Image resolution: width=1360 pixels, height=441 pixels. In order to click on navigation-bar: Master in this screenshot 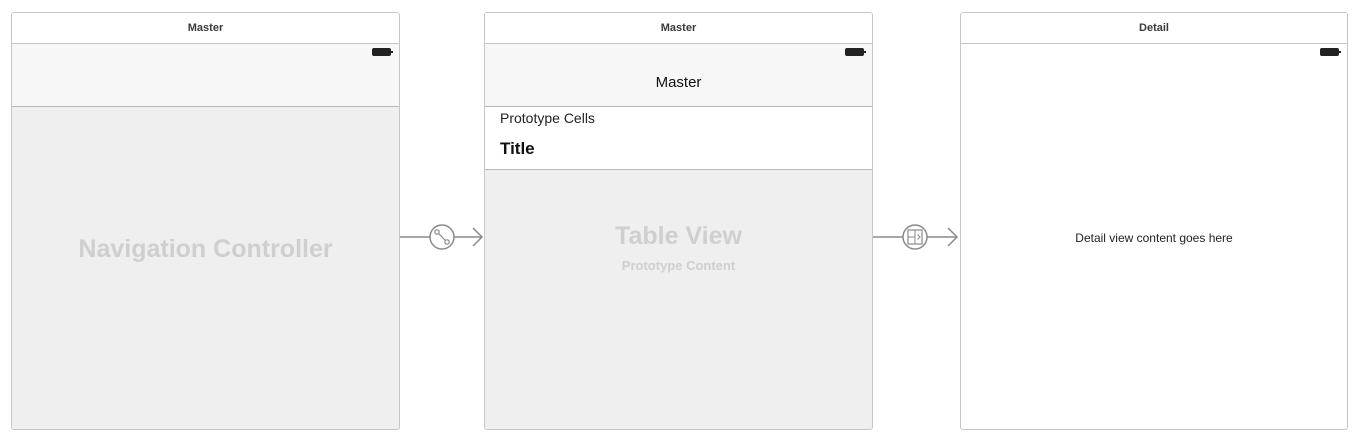, I will do `click(678, 75)`.